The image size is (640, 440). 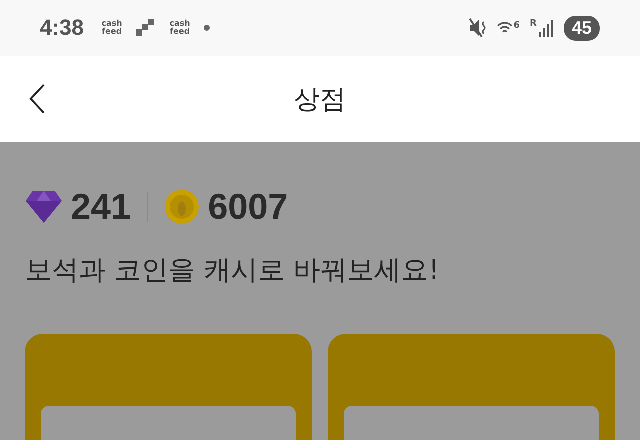 I want to click on headline: 보석과 코인을 캐시로 바꿔보세요!, so click(x=233, y=271).